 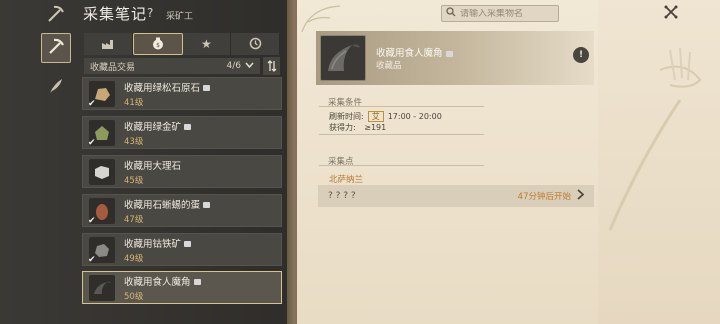 What do you see at coordinates (342, 196) in the screenshot?
I see `point-name: ? ? ? ?` at bounding box center [342, 196].